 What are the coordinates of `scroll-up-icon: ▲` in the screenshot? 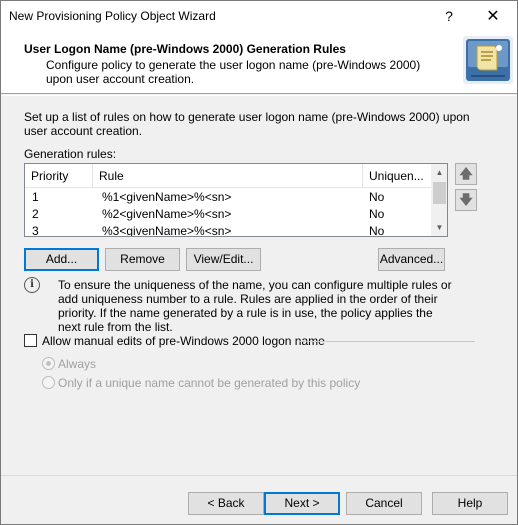 It's located at (439, 172).